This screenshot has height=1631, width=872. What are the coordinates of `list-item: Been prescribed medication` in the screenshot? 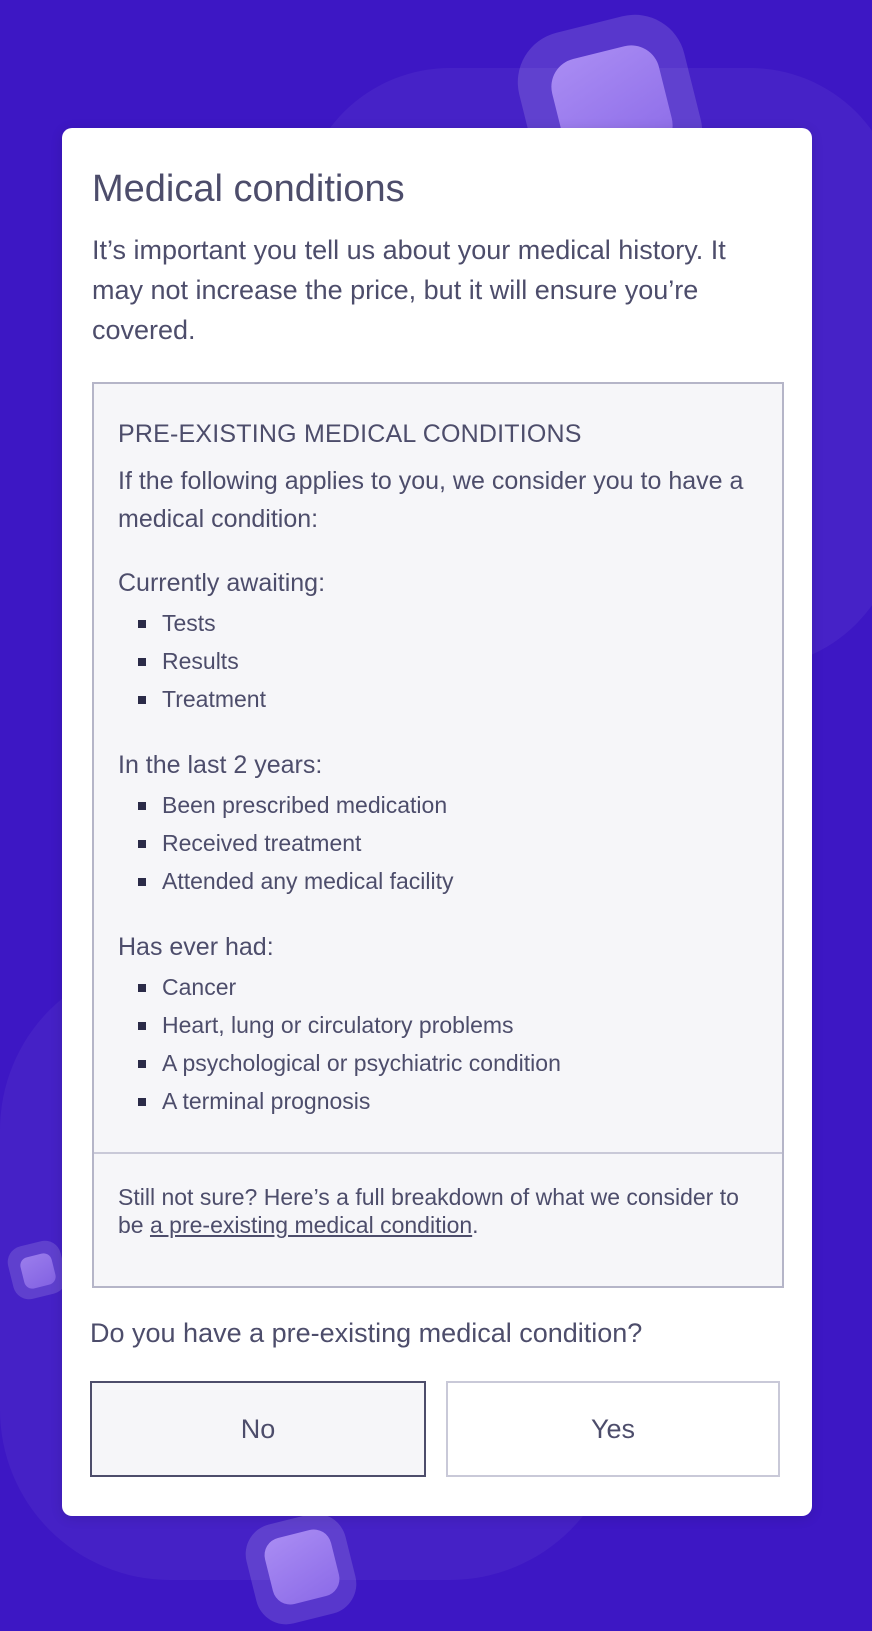 It's located at (286, 810).